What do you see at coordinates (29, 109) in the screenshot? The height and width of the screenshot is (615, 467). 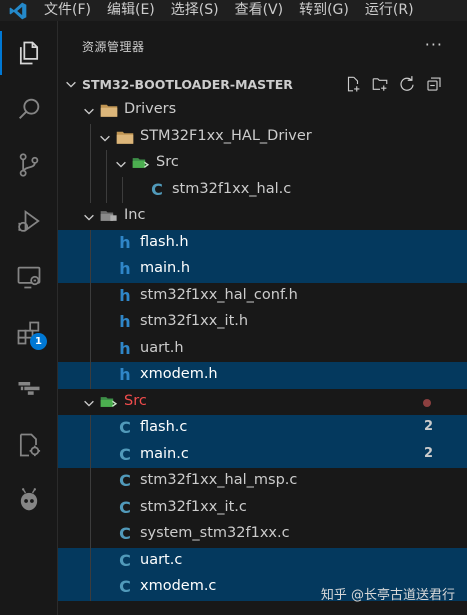 I see `search-icon` at bounding box center [29, 109].